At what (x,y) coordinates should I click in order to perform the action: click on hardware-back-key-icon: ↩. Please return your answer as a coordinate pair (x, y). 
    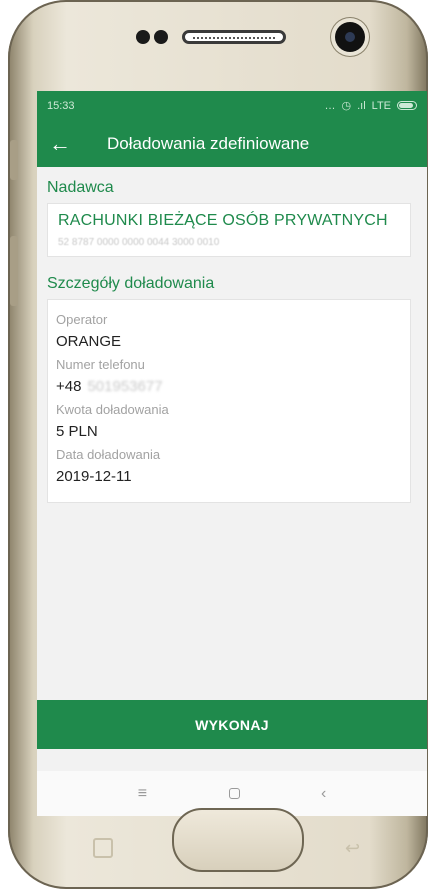
    Looking at the image, I should click on (352, 848).